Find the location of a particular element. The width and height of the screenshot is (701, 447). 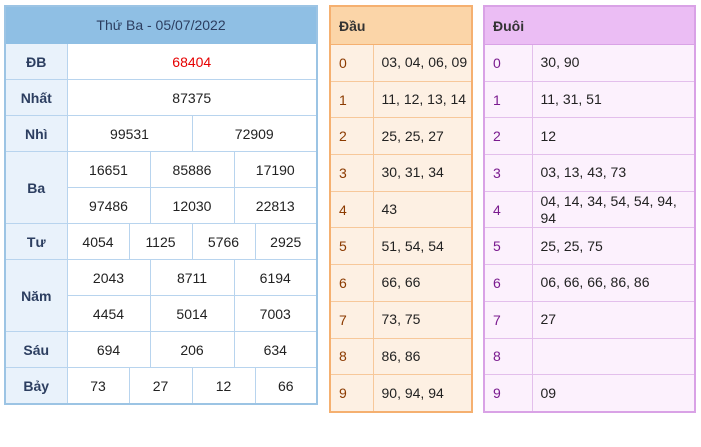

prize-value: 1125 is located at coordinates (160, 241).